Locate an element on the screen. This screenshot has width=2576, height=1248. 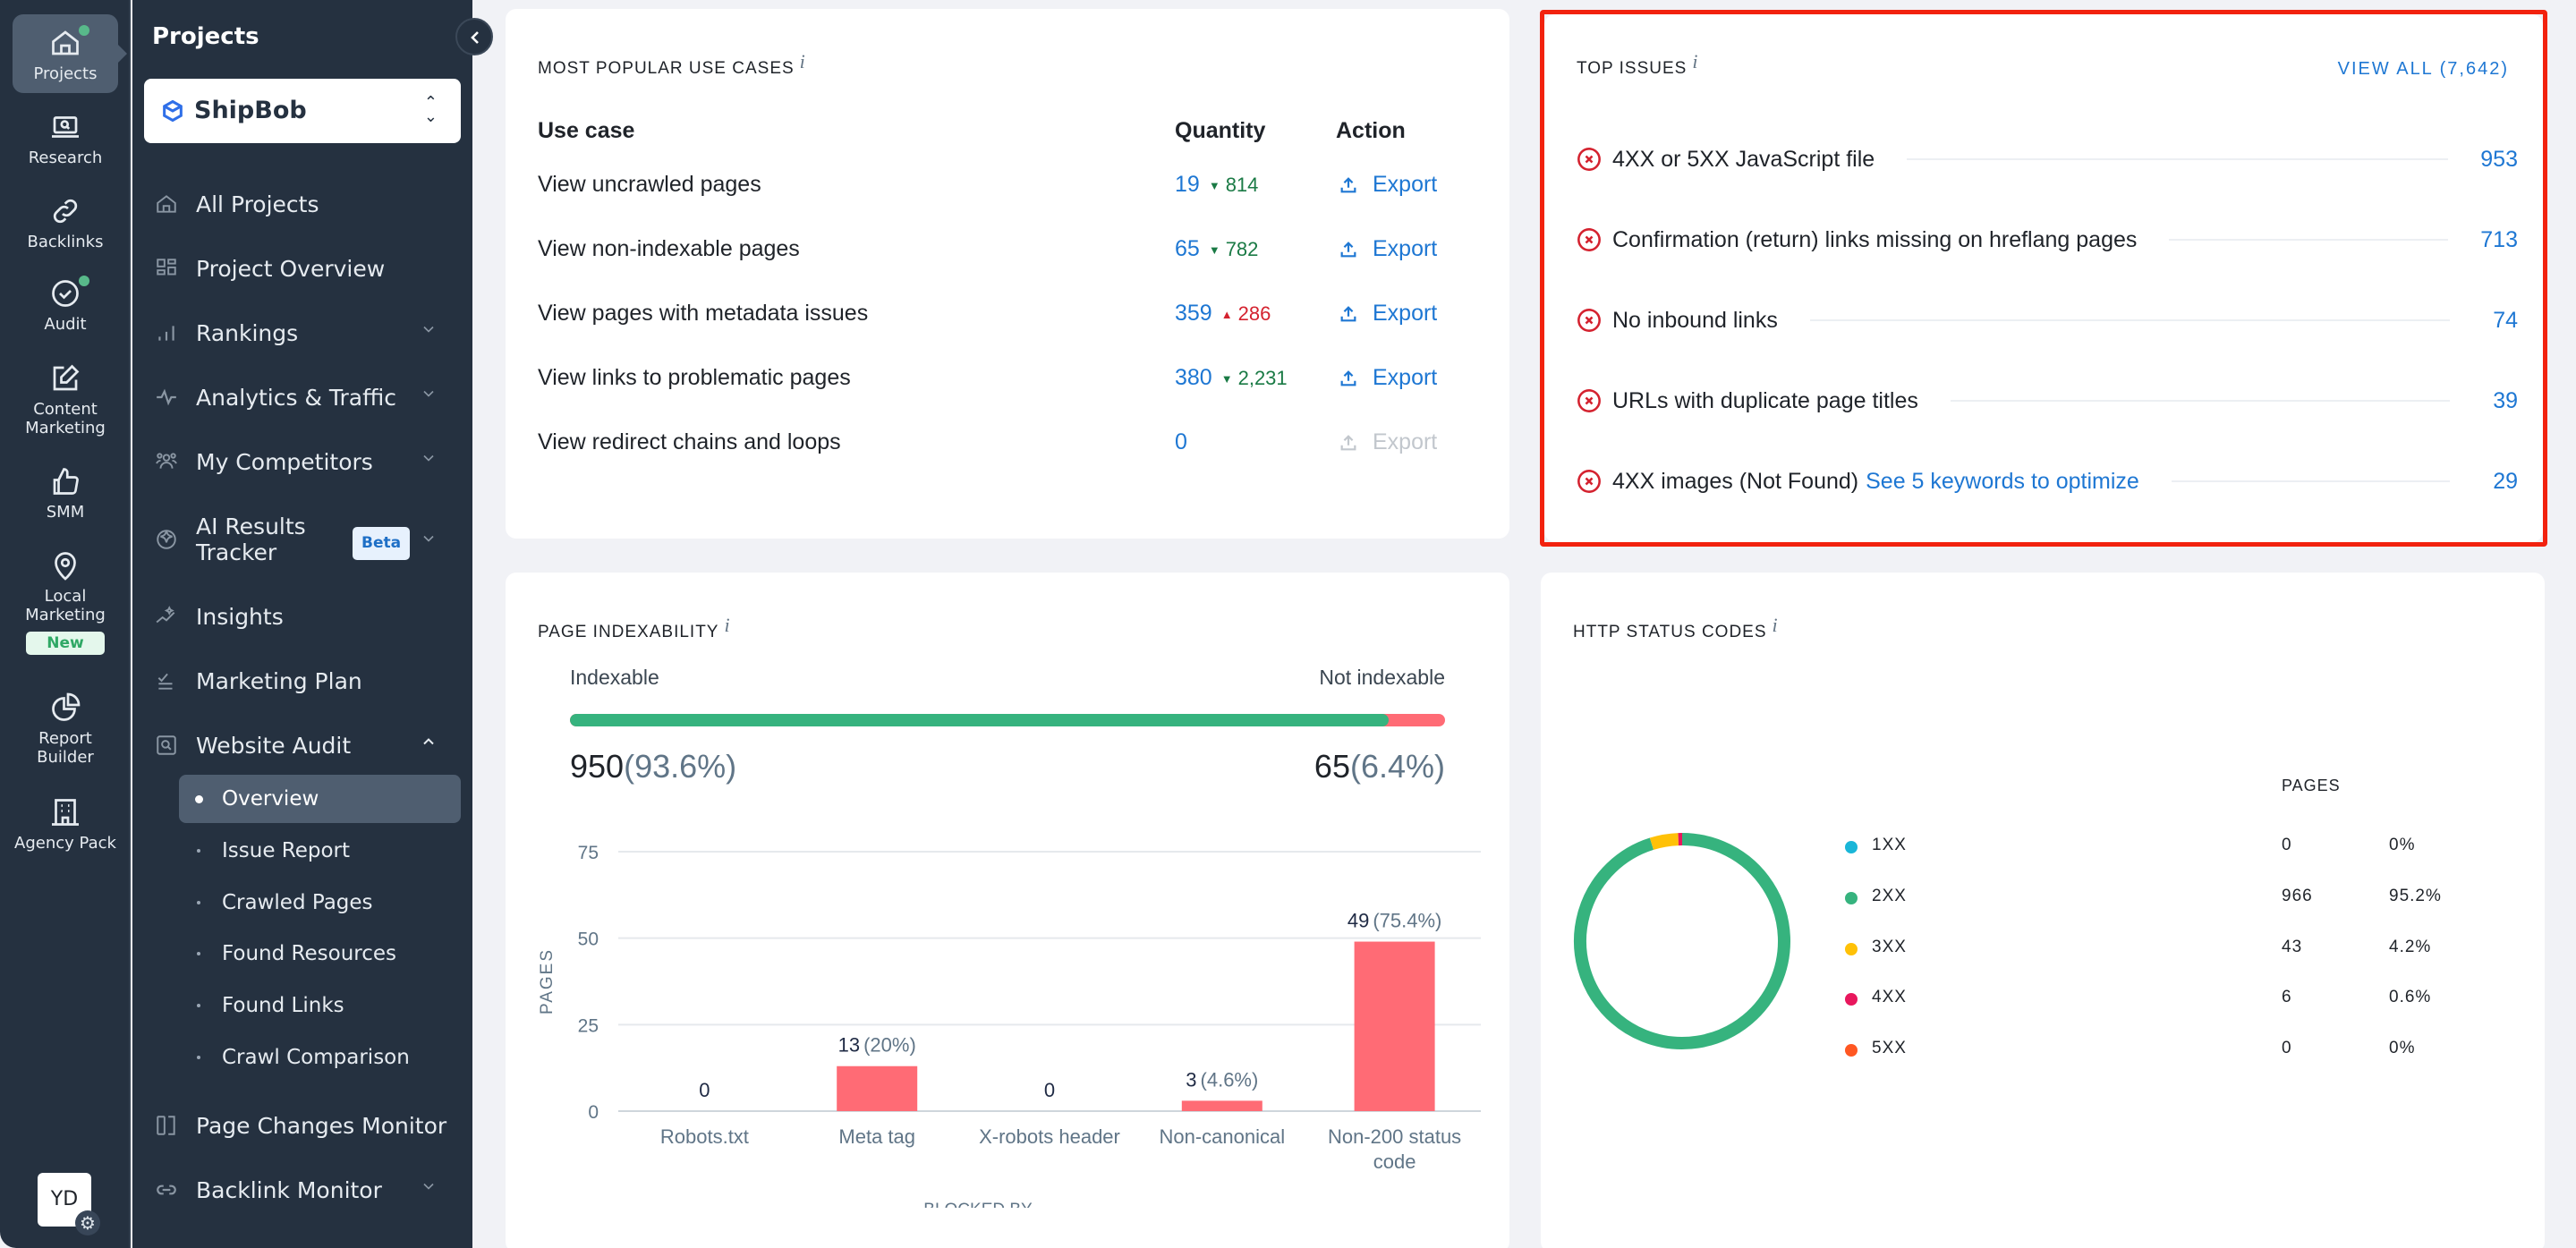
sidebar-subitem-issue-report: Issue Report is located at coordinates (320, 851).